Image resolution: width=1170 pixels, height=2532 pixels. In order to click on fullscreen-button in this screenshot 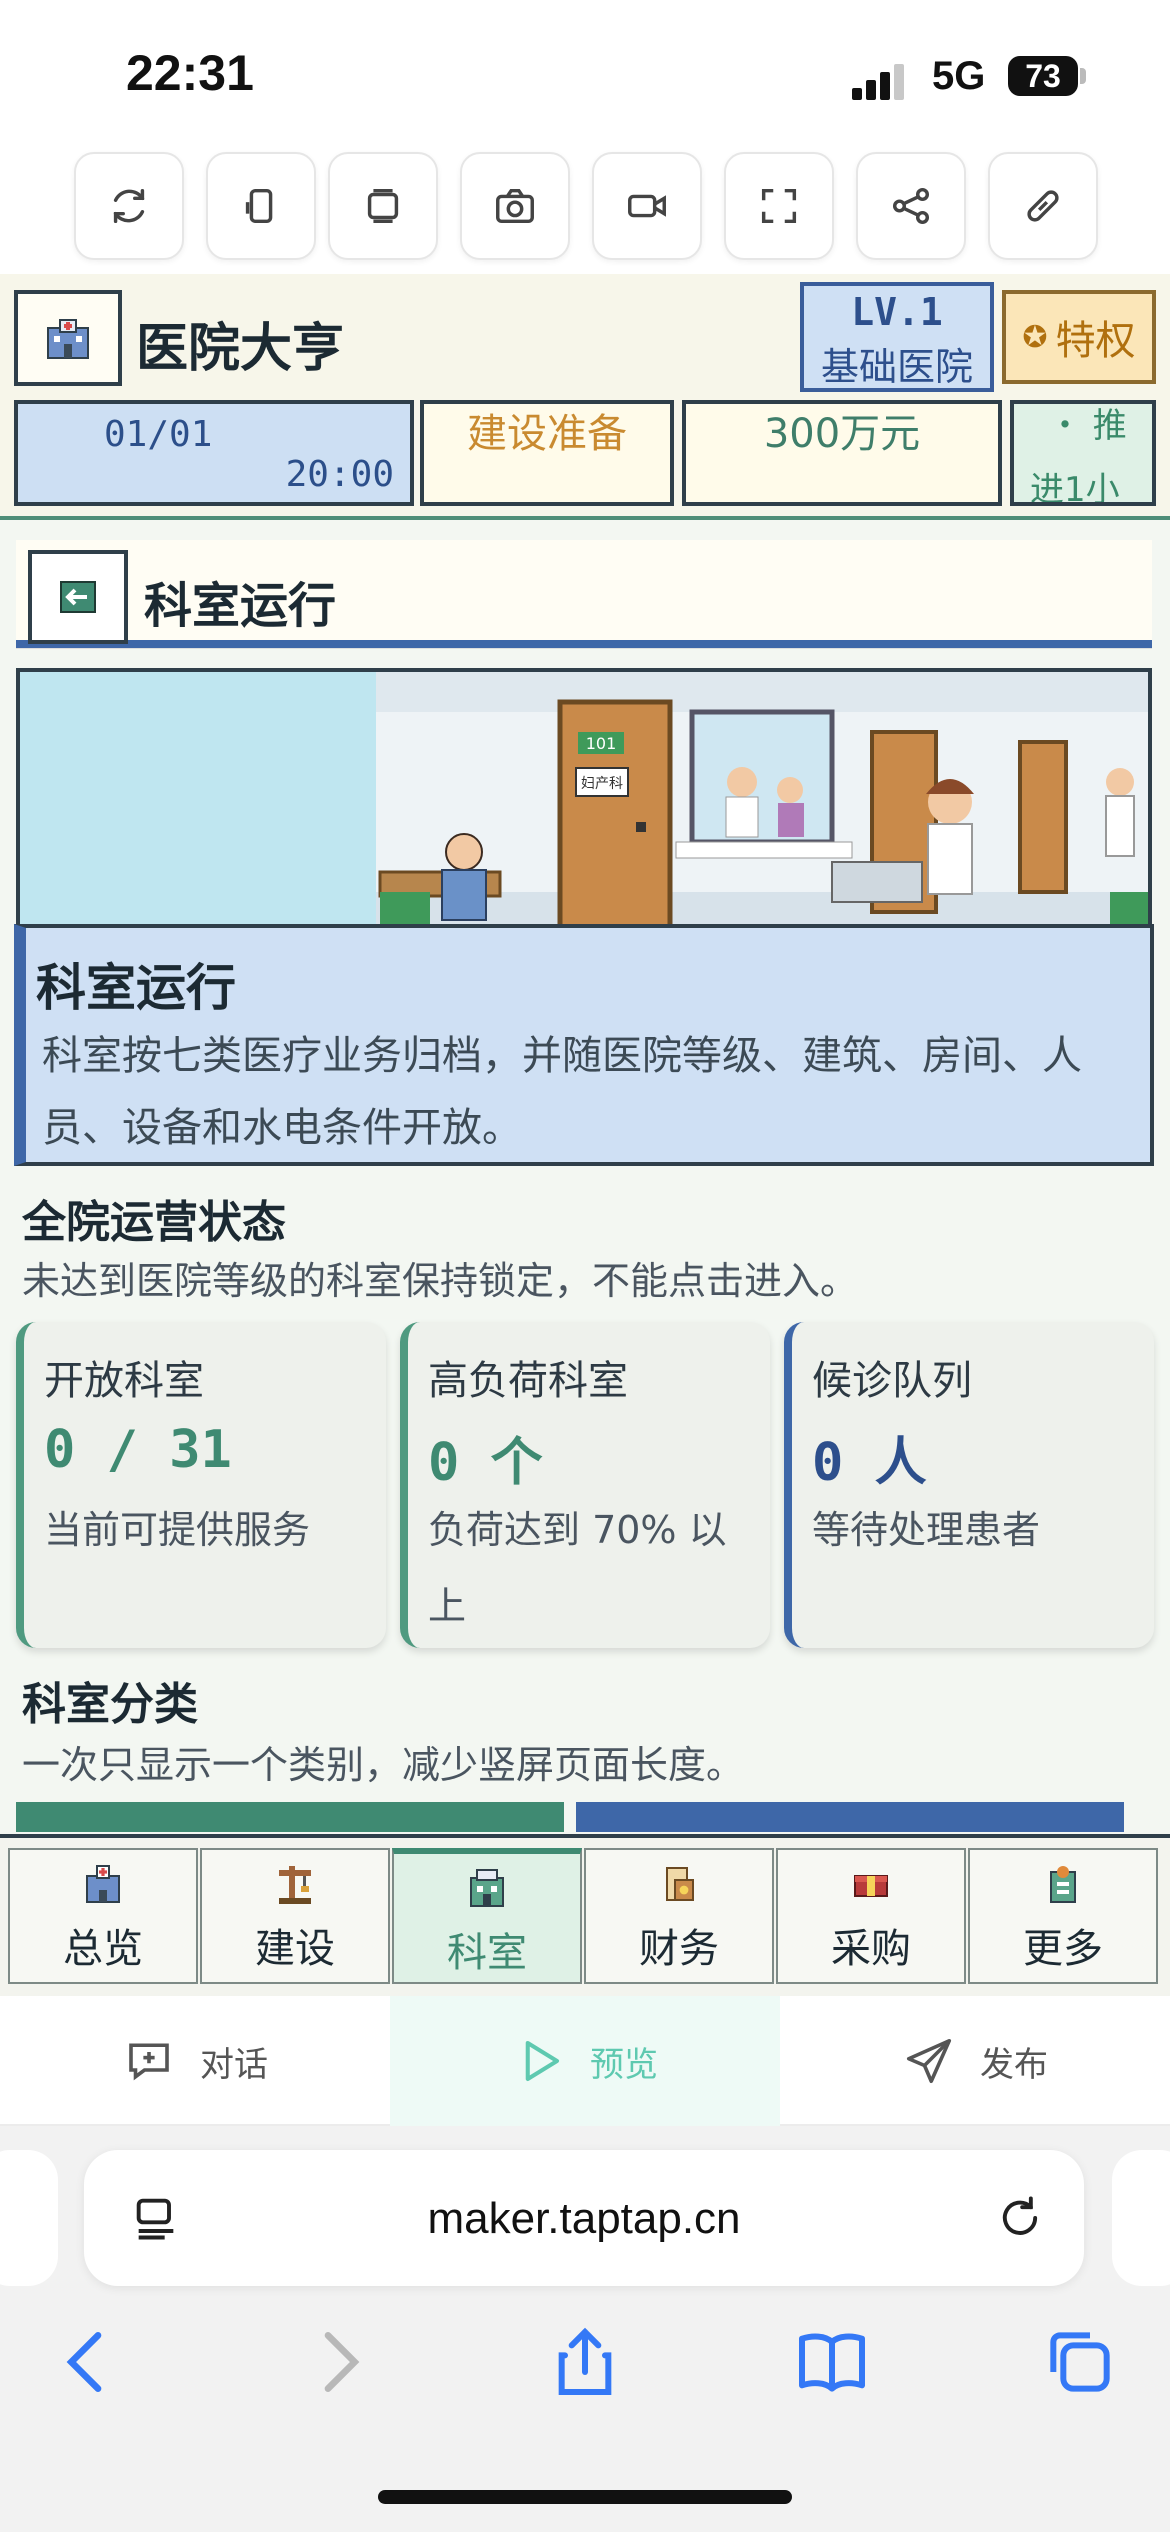, I will do `click(779, 206)`.